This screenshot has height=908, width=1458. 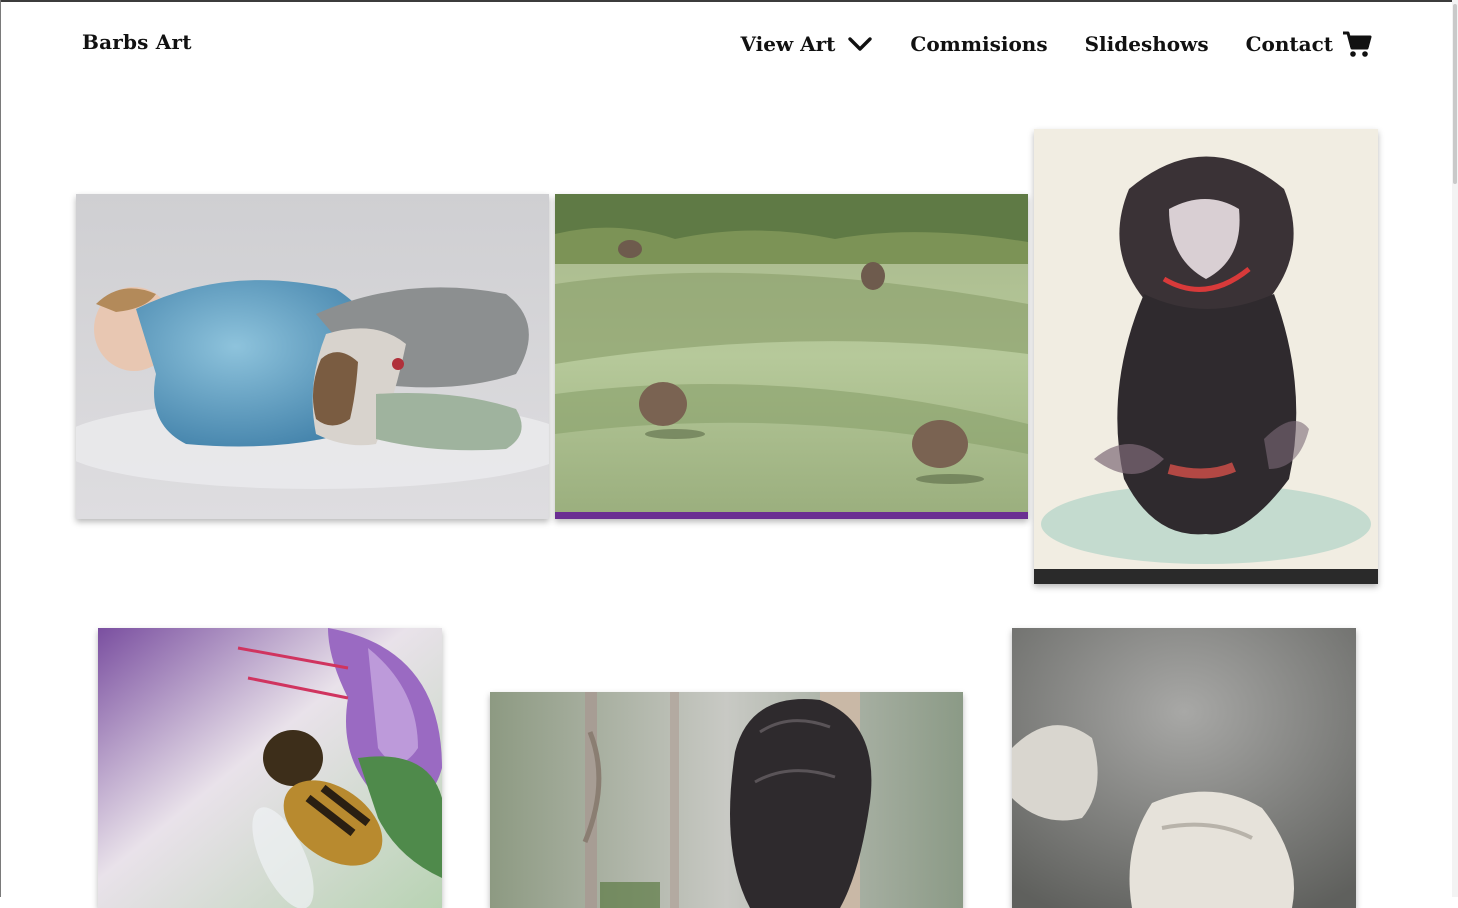 I want to click on chevron-down-icon, so click(x=860, y=44).